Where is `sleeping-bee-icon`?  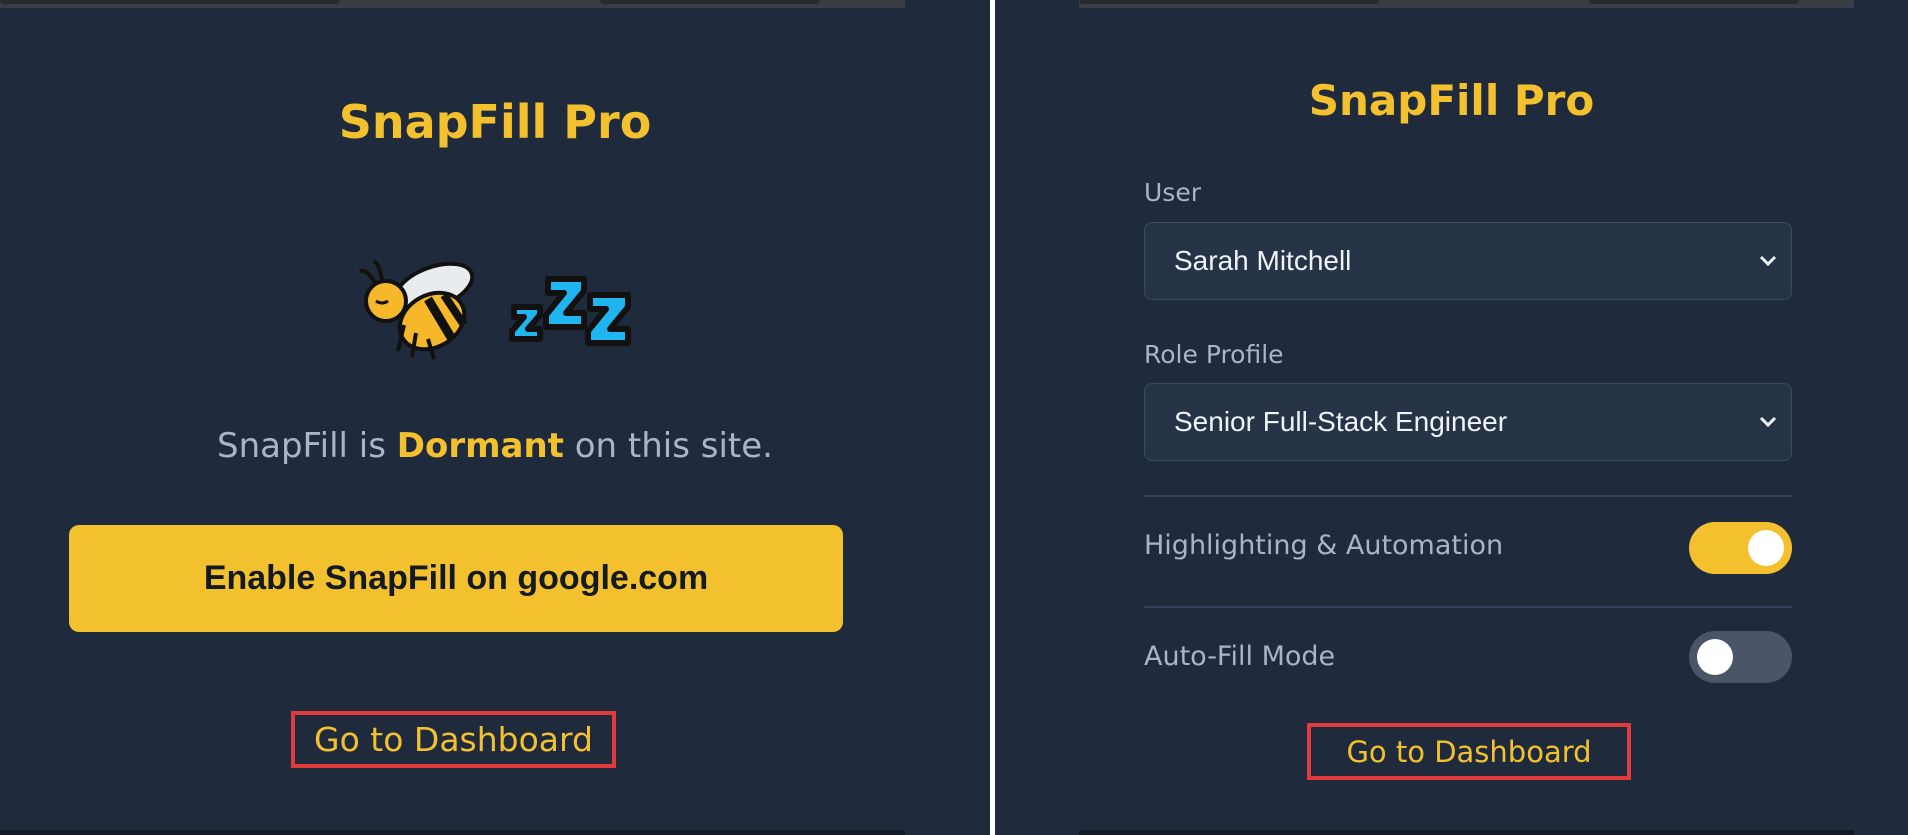
sleeping-bee-icon is located at coordinates (495, 315).